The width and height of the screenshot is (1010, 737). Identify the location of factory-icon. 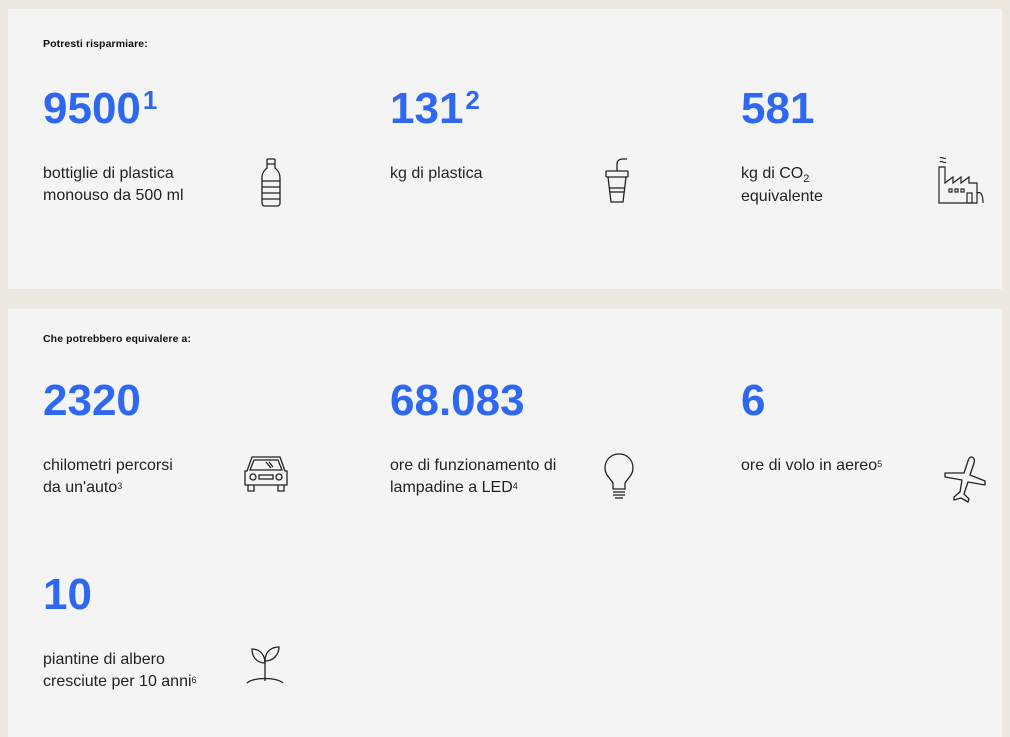
(960, 180).